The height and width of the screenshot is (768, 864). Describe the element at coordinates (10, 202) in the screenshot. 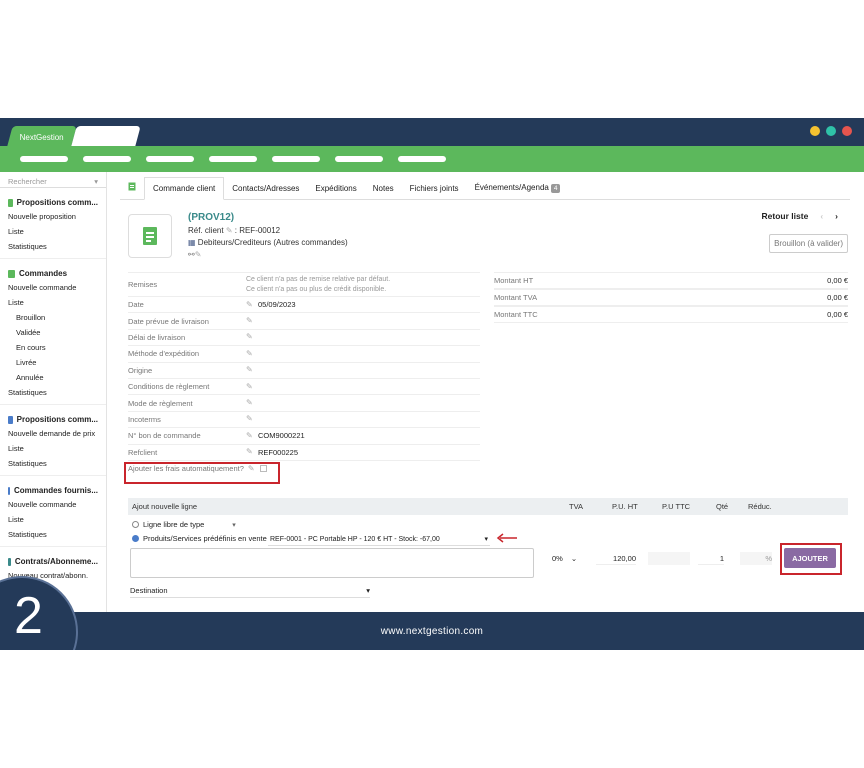

I see `document-icon` at that location.